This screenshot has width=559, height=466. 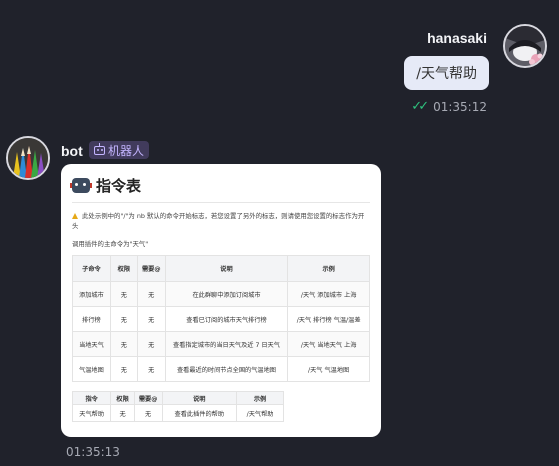 I want to click on user-message-meta: ✓✓ 01:35:12, so click(x=449, y=106).